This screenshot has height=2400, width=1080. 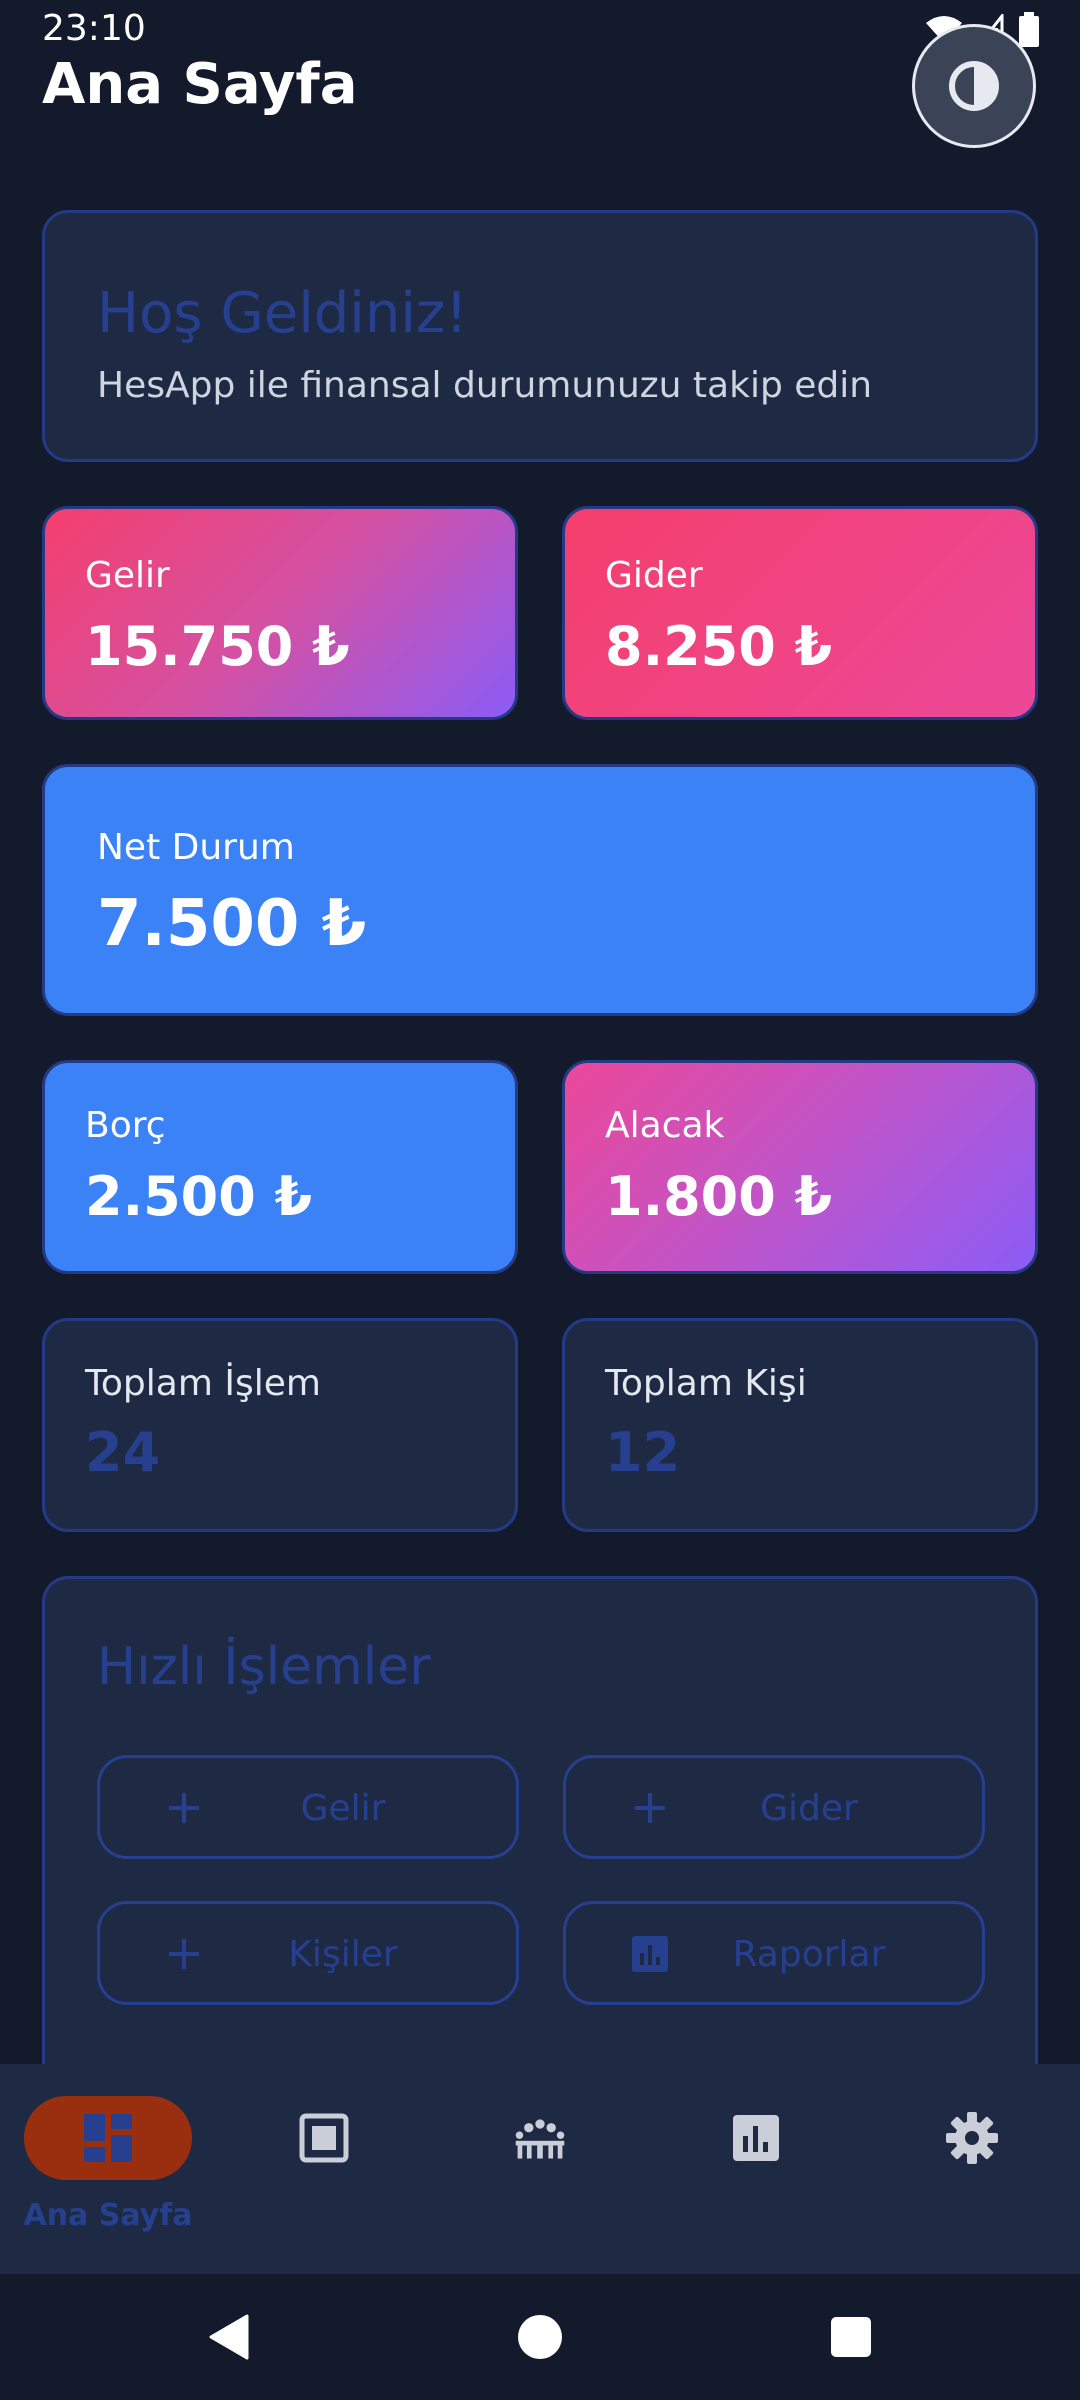 I want to click on bar-chart-icon, so click(x=756, y=2138).